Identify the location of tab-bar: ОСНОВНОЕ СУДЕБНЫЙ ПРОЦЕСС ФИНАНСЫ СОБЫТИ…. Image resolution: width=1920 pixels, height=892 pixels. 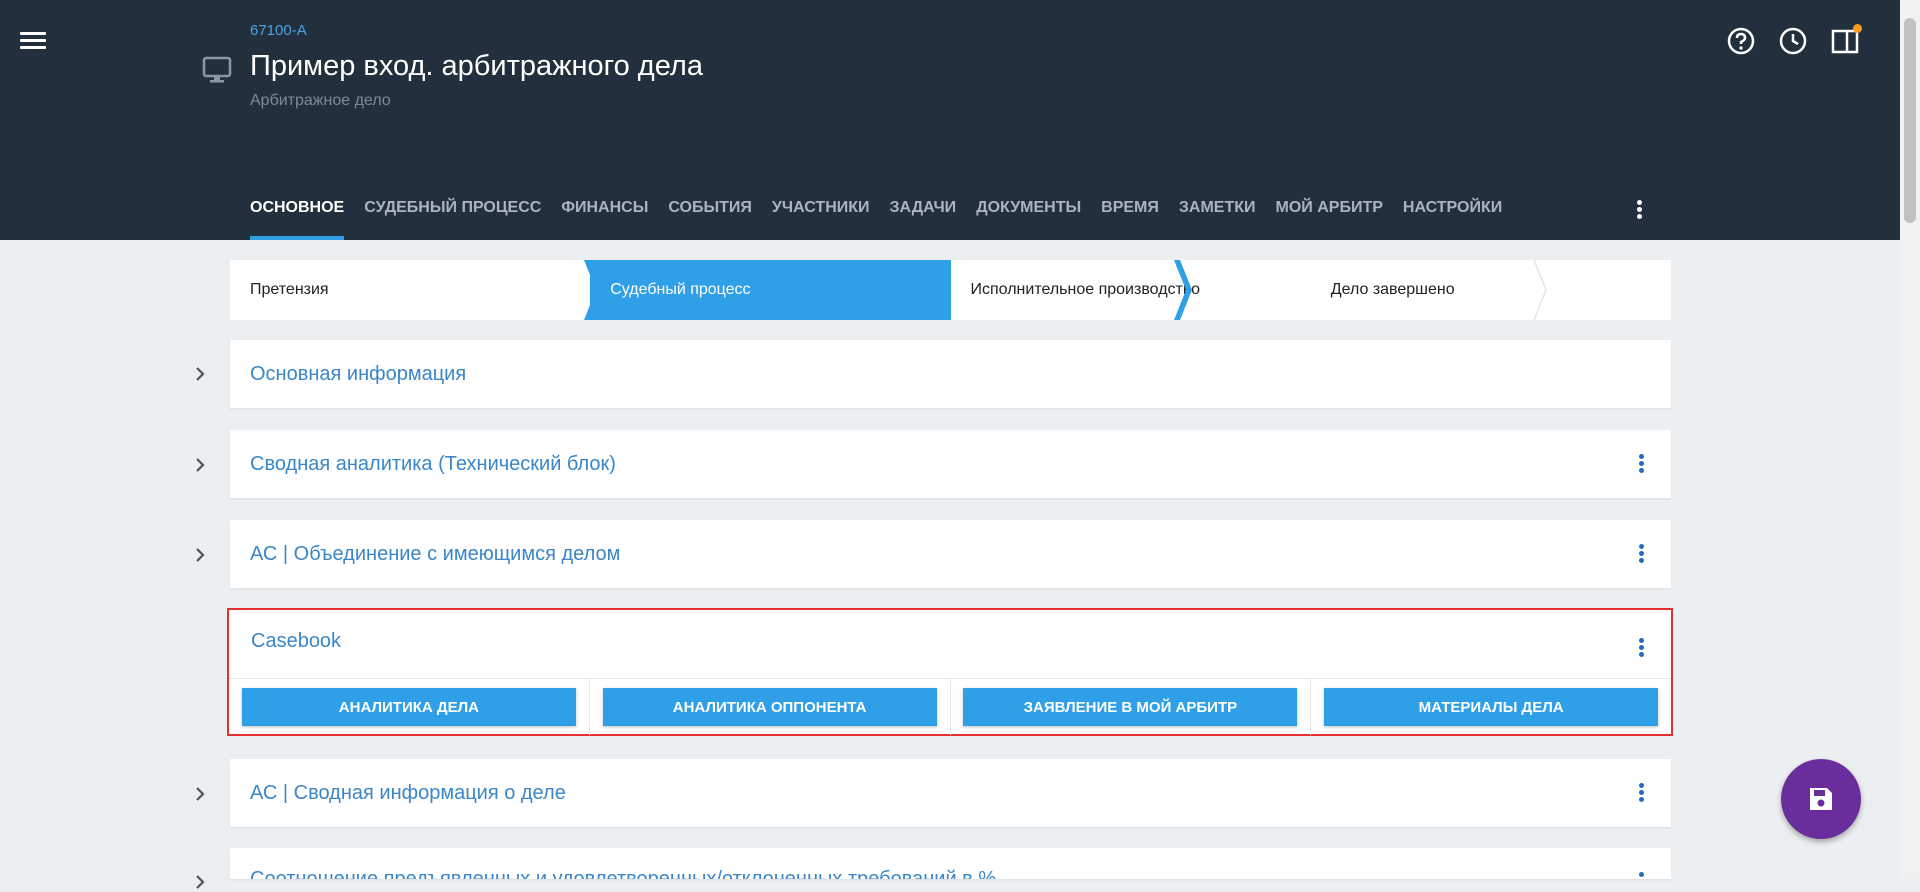
(886, 214).